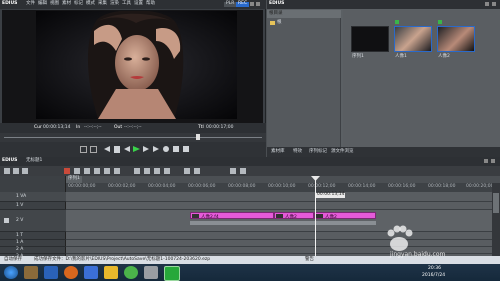 The height and width of the screenshot is (281, 500). What do you see at coordinates (6, 220) in the screenshot?
I see `visibility-toggle-icon` at bounding box center [6, 220].